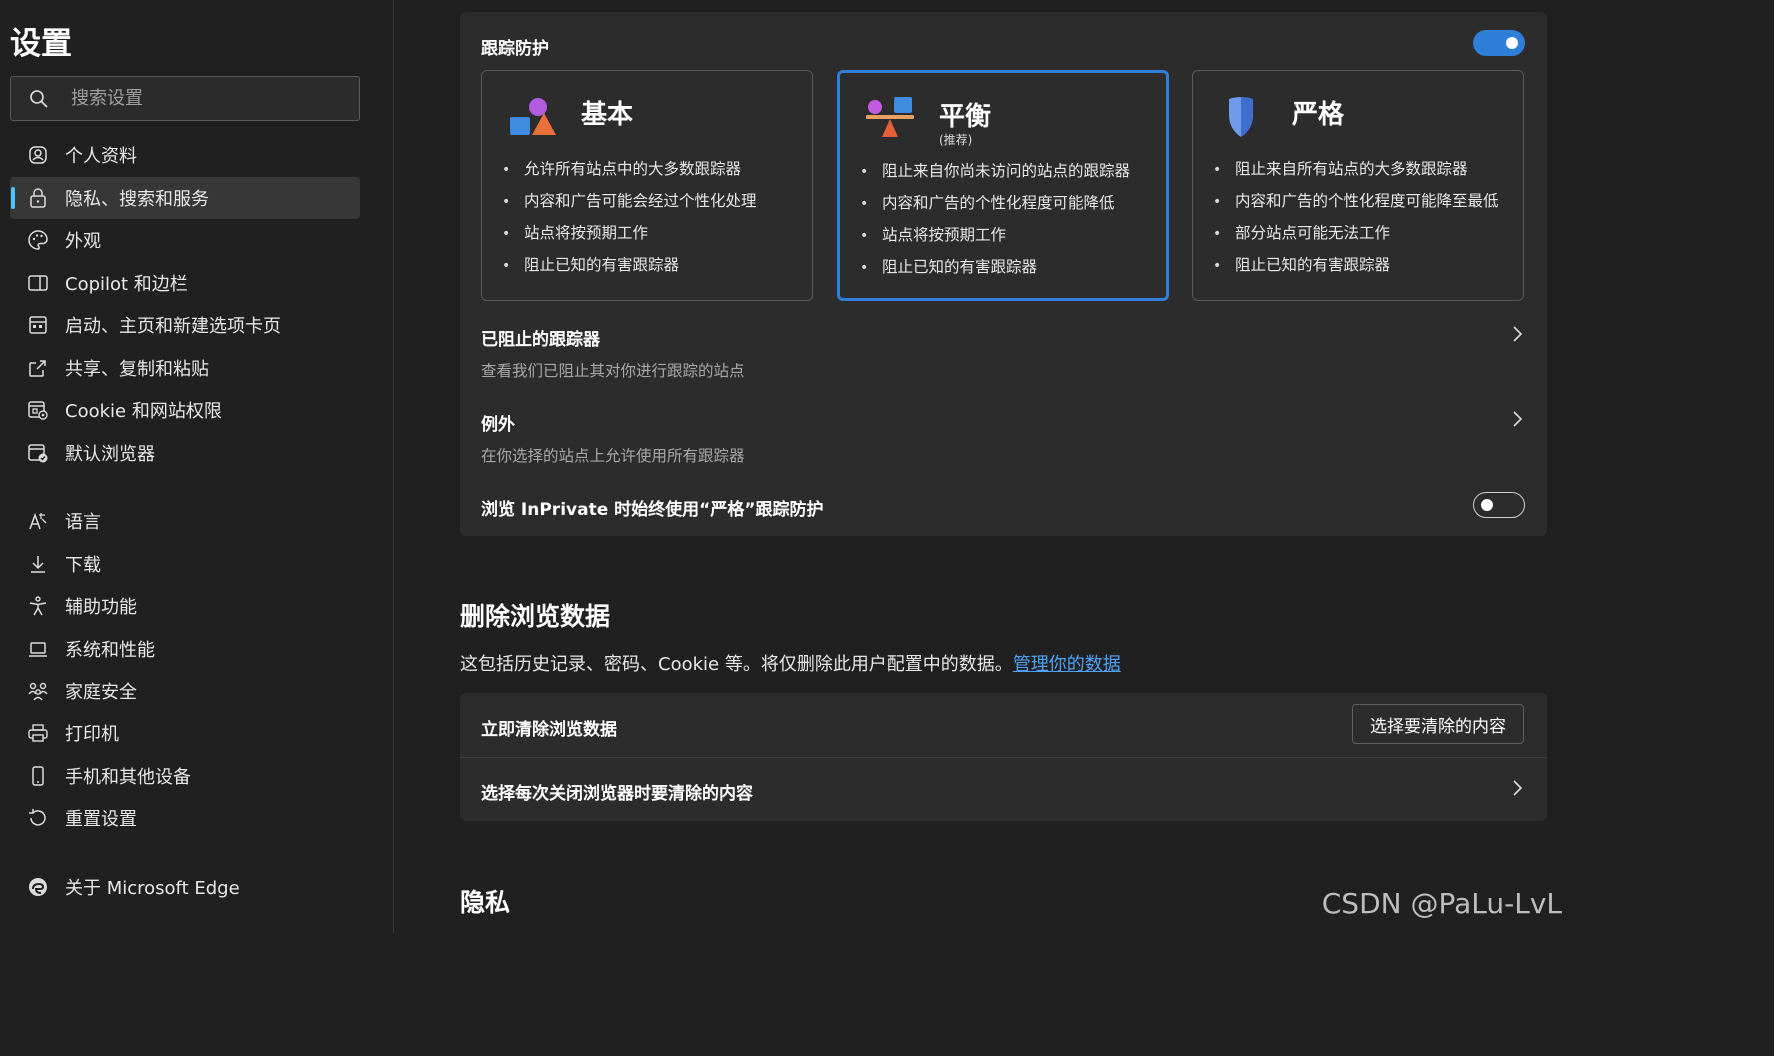  I want to click on download-icon, so click(38, 564).